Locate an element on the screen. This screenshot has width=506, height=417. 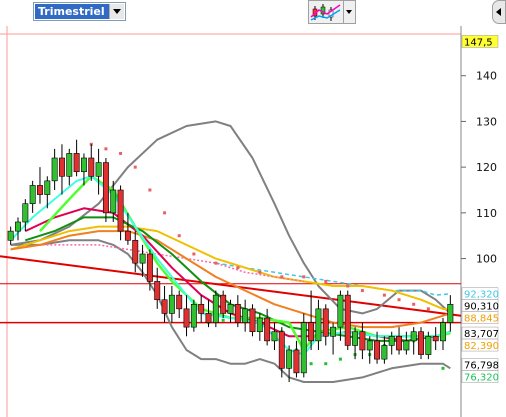
price-label: 88,845 is located at coordinates (480, 318).